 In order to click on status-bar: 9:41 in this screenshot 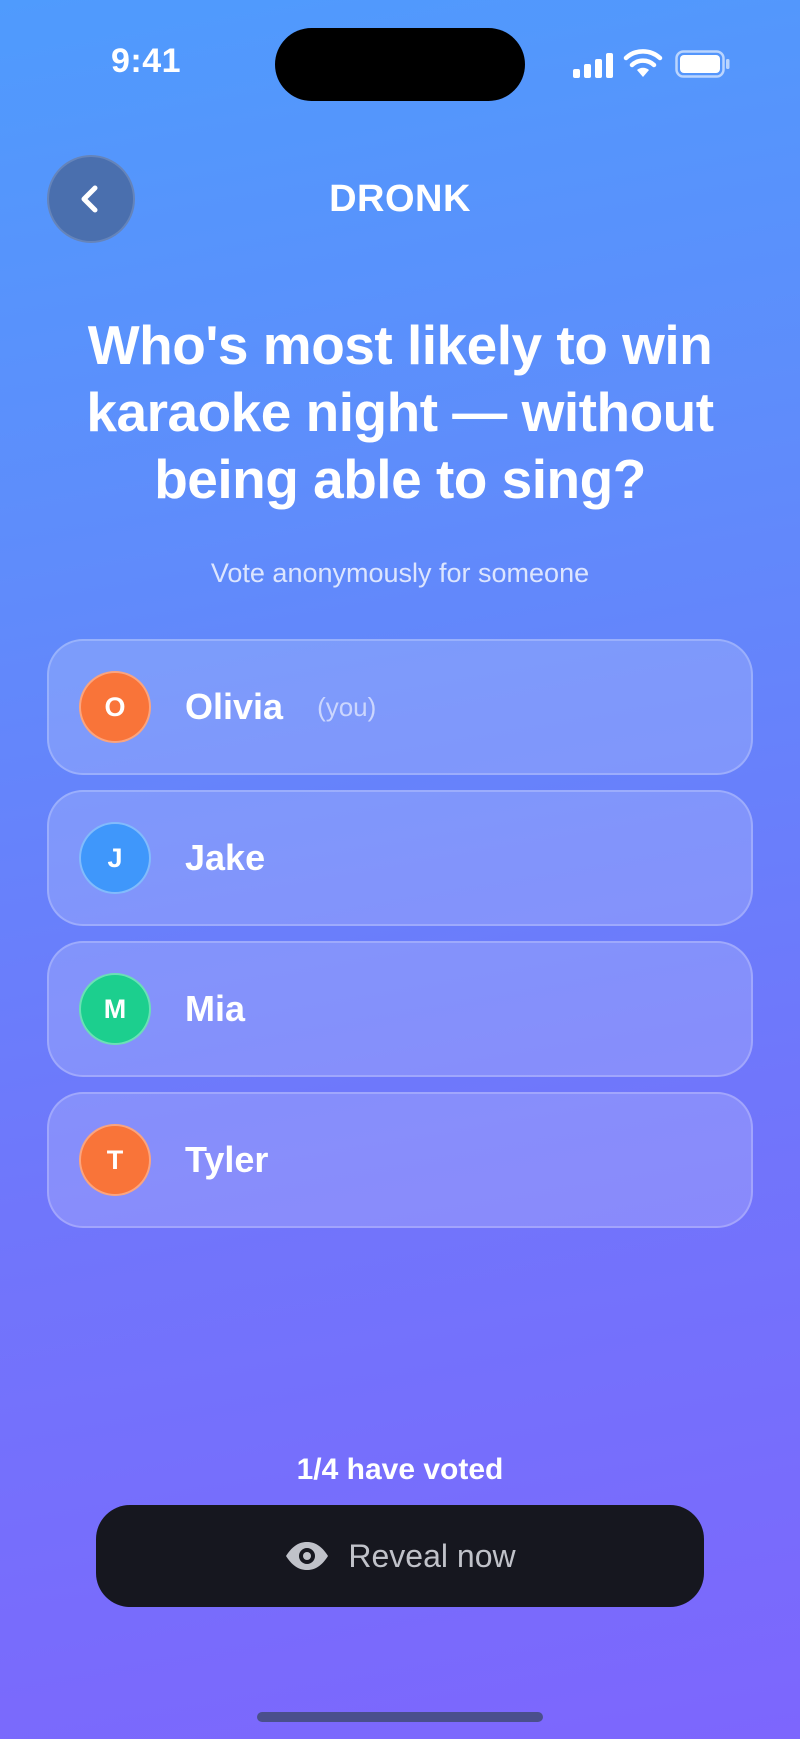, I will do `click(400, 65)`.